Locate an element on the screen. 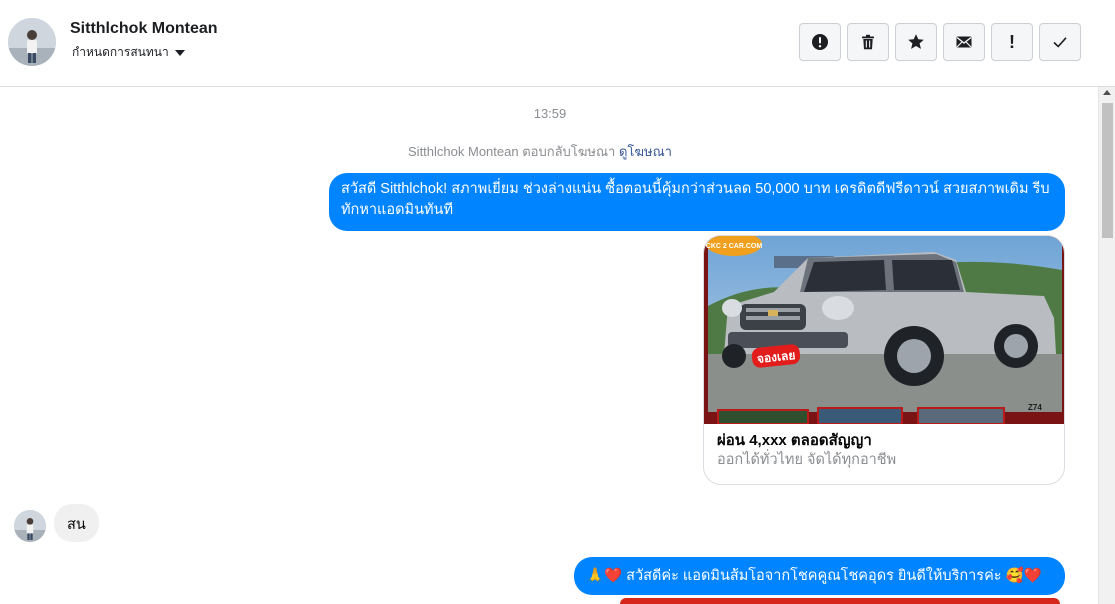 The width and height of the screenshot is (1115, 604). mark-spam-button is located at coordinates (820, 42).